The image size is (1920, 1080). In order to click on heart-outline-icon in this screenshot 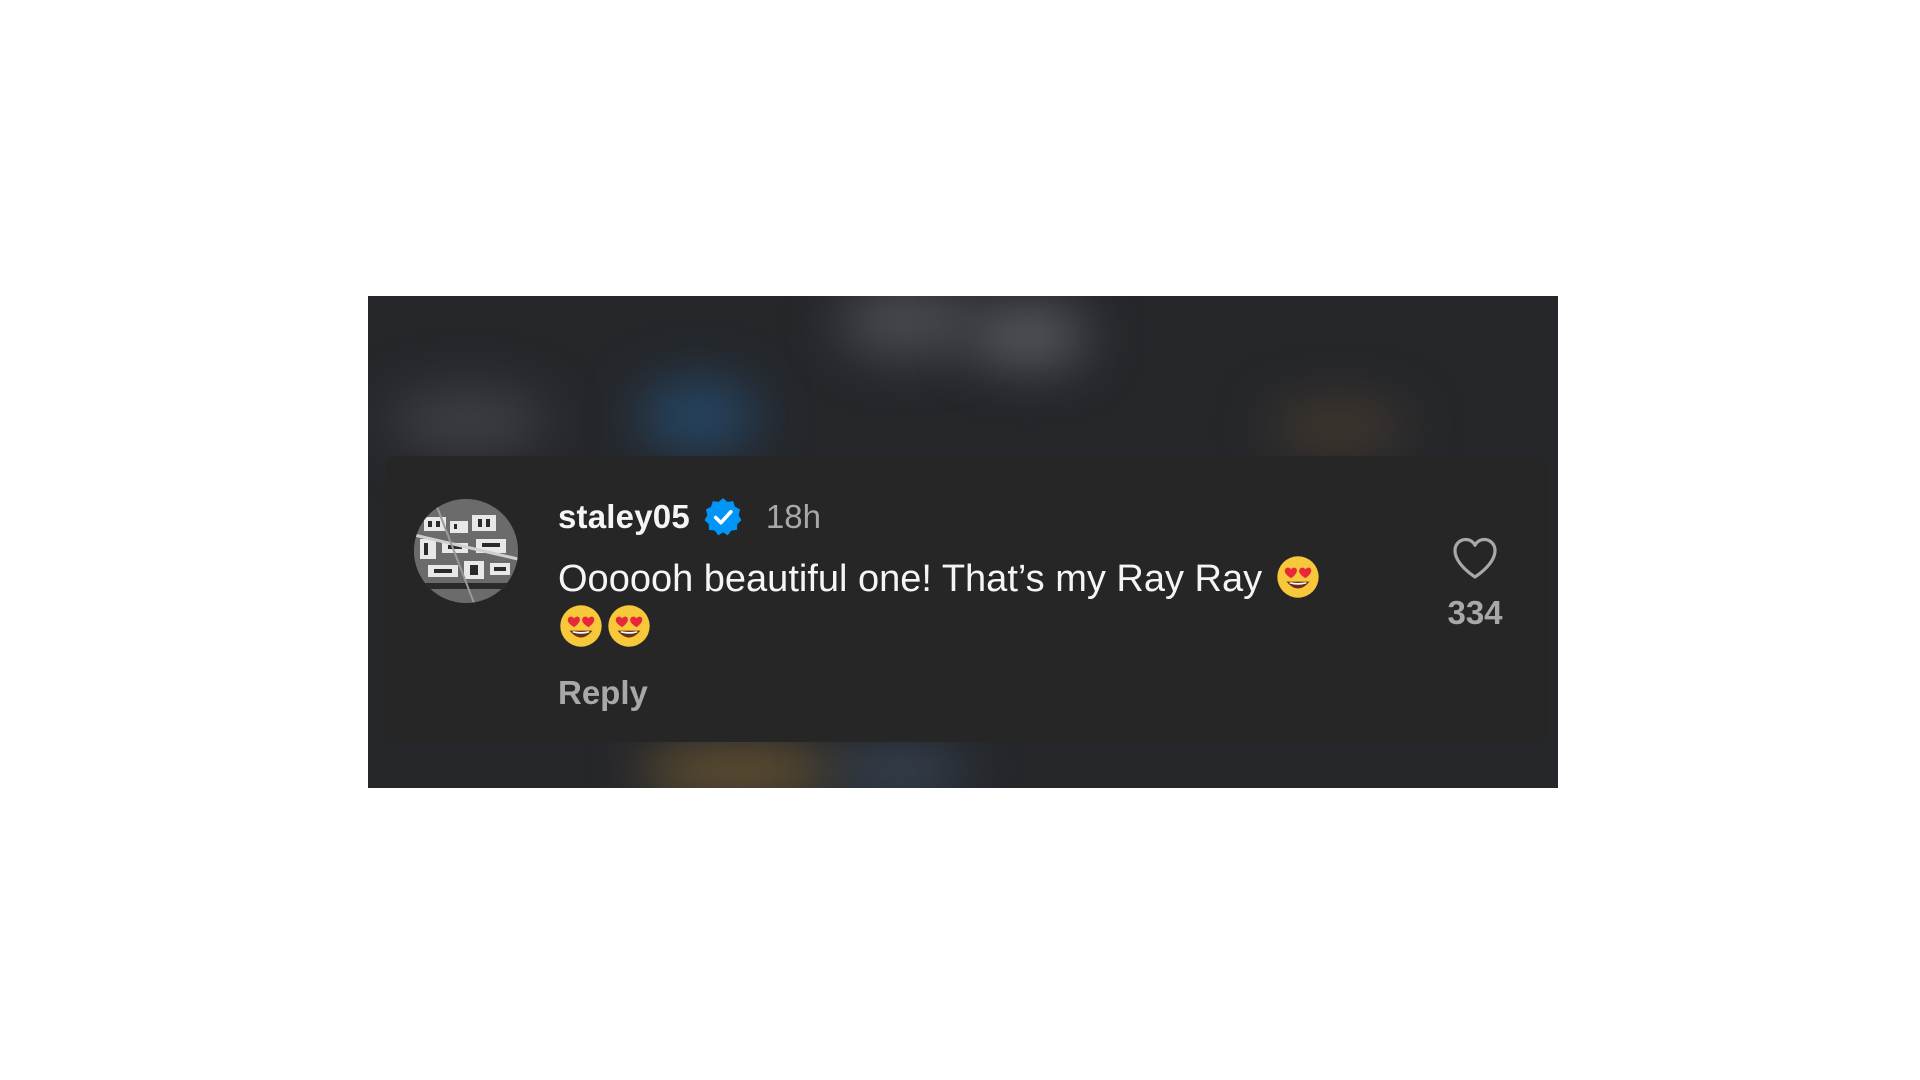, I will do `click(1475, 558)`.